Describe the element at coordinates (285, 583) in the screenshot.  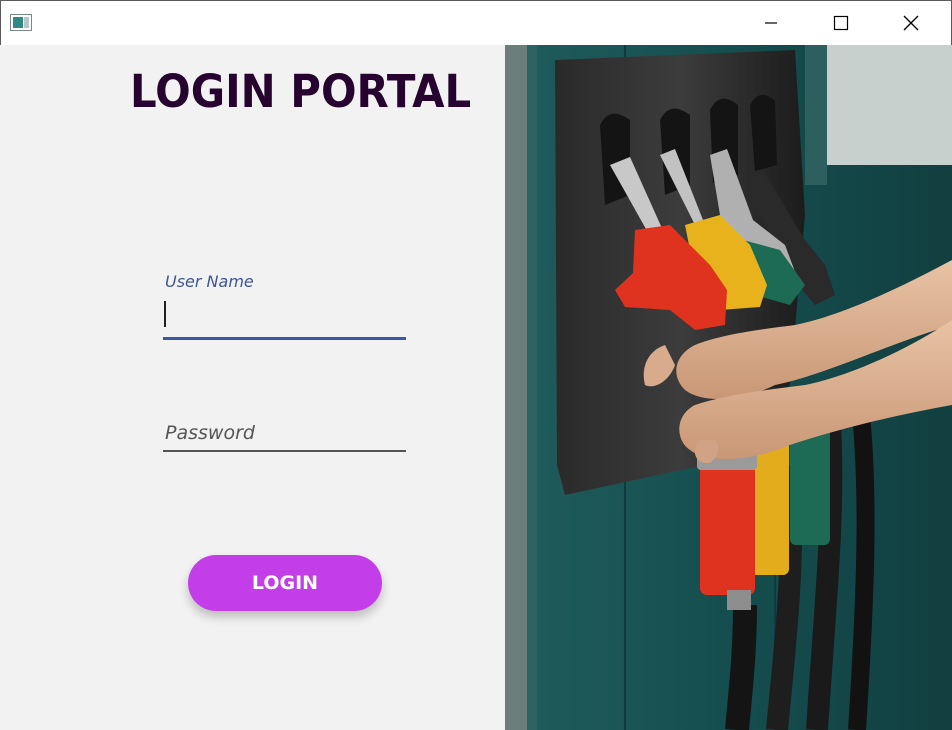
I see `login-button: LOGIN` at that location.